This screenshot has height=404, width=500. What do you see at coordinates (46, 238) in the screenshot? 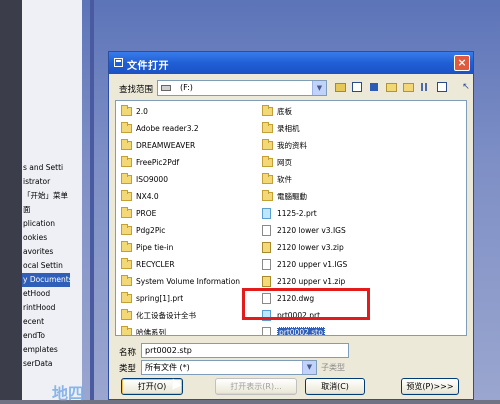
I see `background-folder-item: ookies` at bounding box center [46, 238].